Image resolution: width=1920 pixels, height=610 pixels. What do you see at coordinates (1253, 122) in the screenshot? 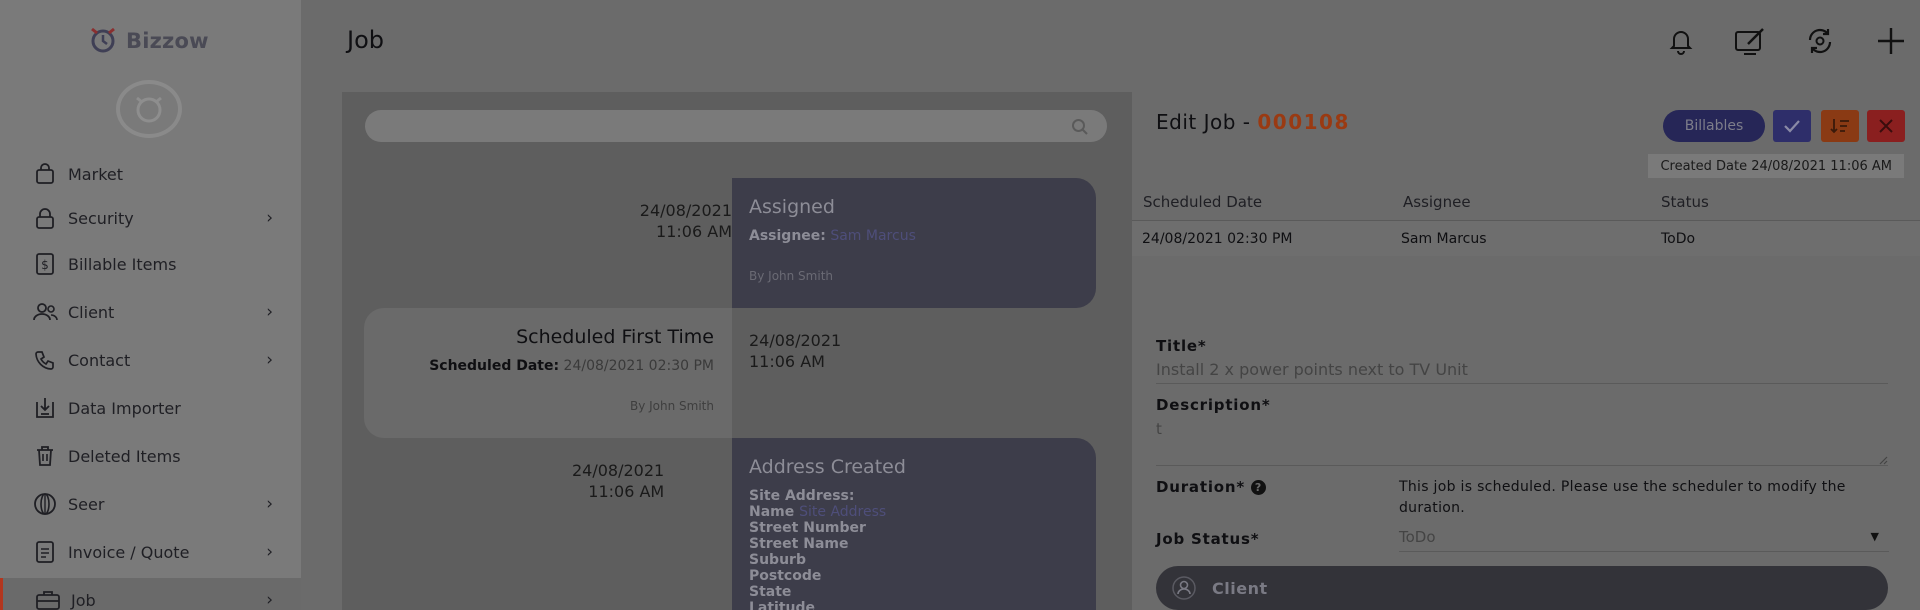
I see `edit-job-title: Edit Job - 000108` at bounding box center [1253, 122].